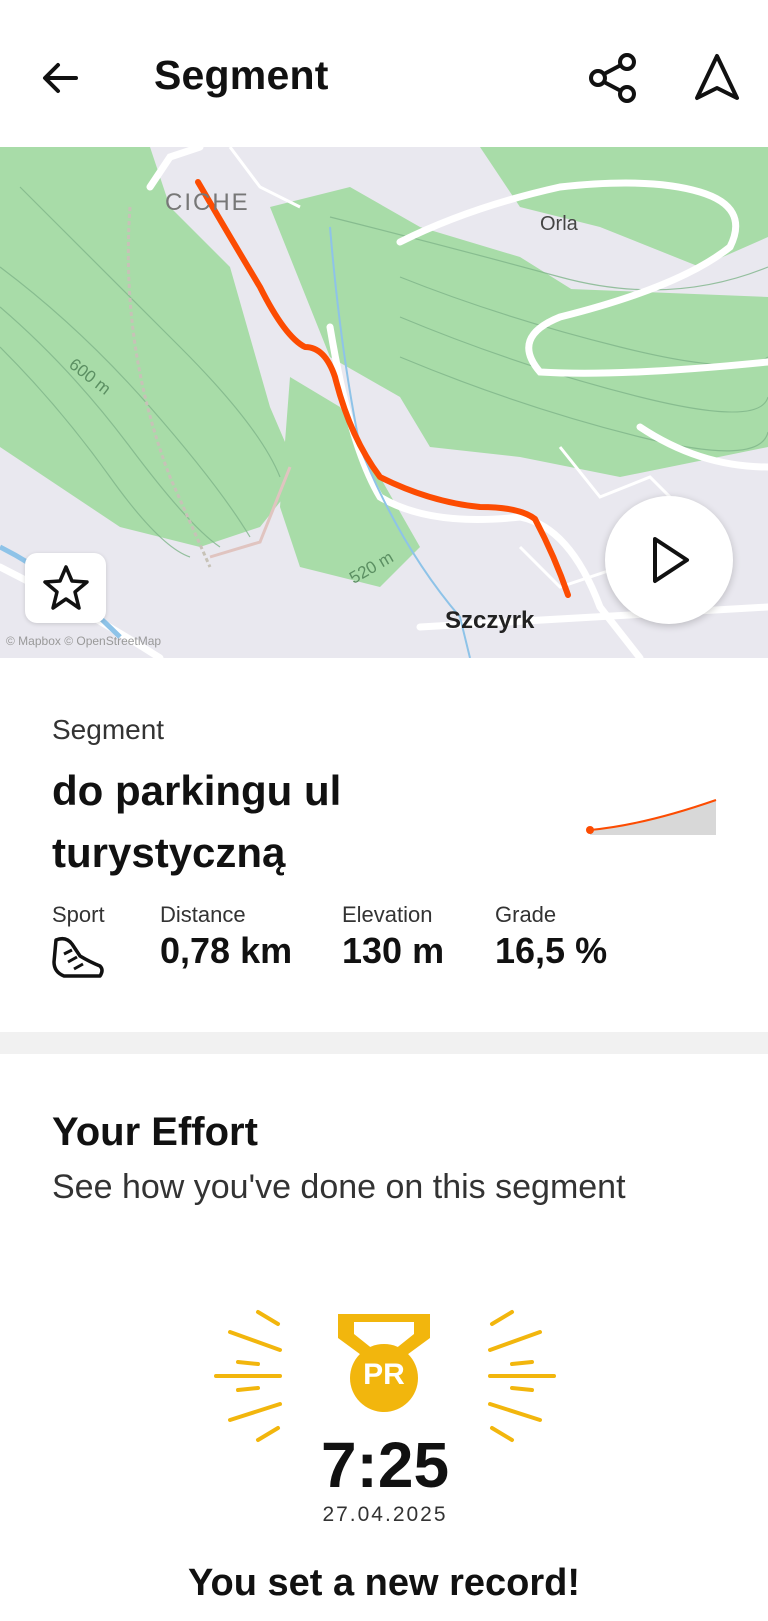  Describe the element at coordinates (614, 78) in the screenshot. I see `share-icon` at that location.